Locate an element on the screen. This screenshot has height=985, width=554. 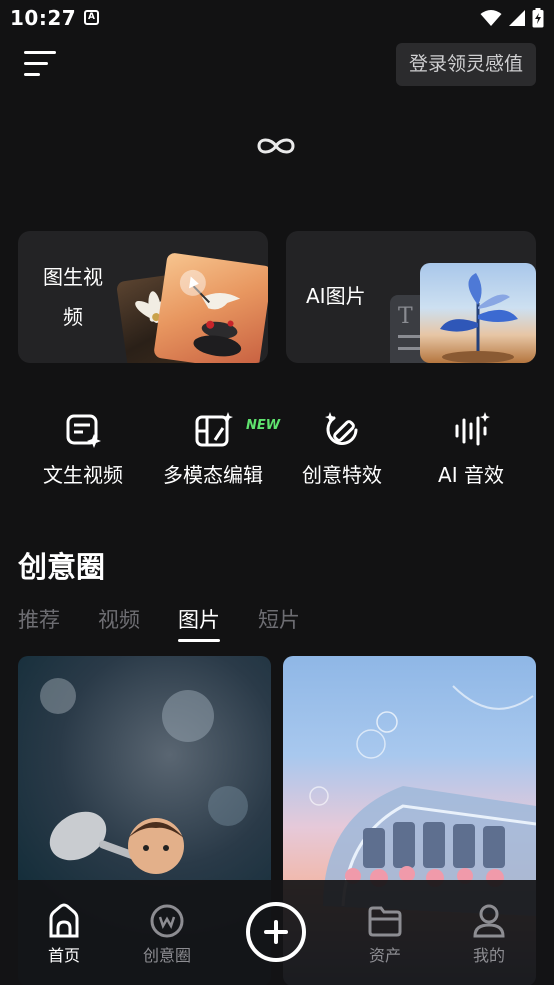
card-label: 图生视频 is located at coordinates (73, 297).